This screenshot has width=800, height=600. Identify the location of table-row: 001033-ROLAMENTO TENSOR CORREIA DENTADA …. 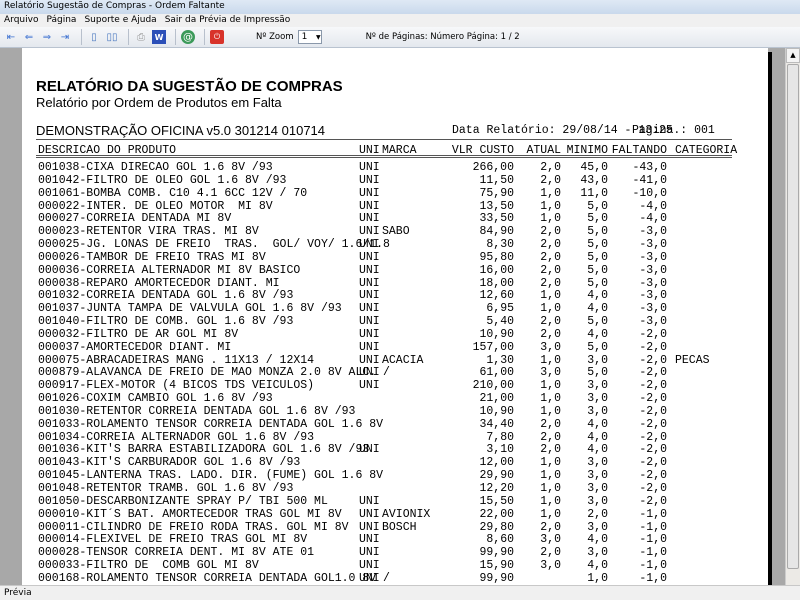
(395, 424).